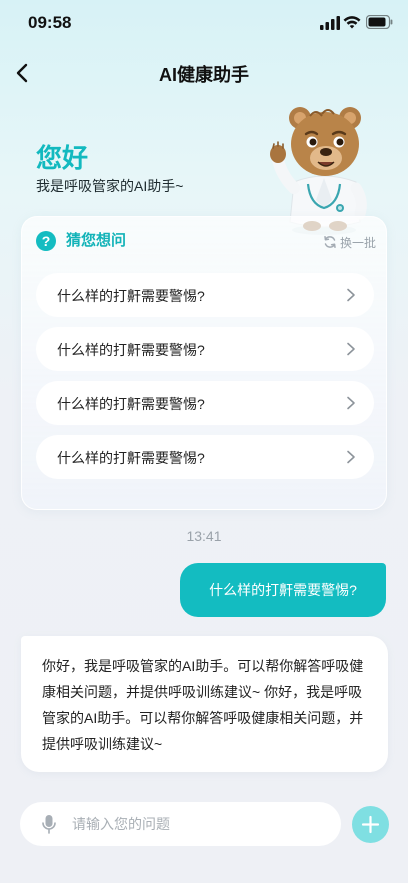 The image size is (408, 883). I want to click on suggestion-header: ? 猜您想问 换一批, so click(206, 242).